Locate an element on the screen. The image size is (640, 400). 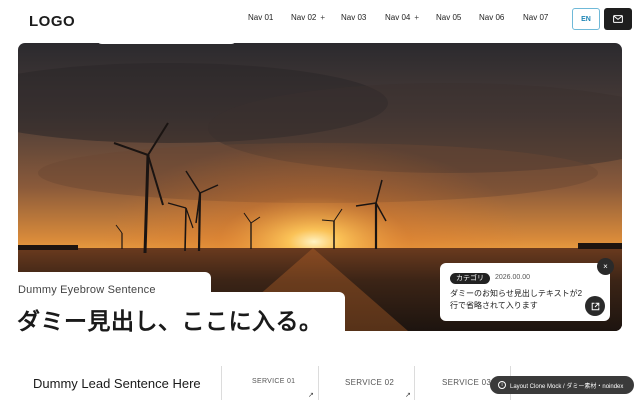
nav-item-04: Nav 04 + is located at coordinates (402, 17).